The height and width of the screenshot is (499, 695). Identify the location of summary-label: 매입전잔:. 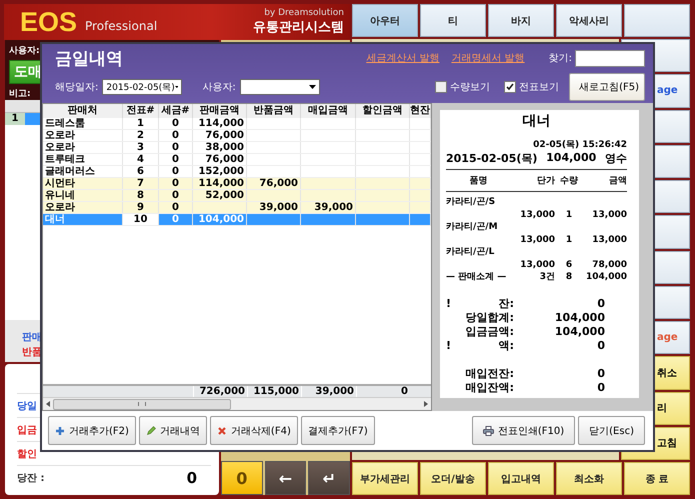
(490, 373).